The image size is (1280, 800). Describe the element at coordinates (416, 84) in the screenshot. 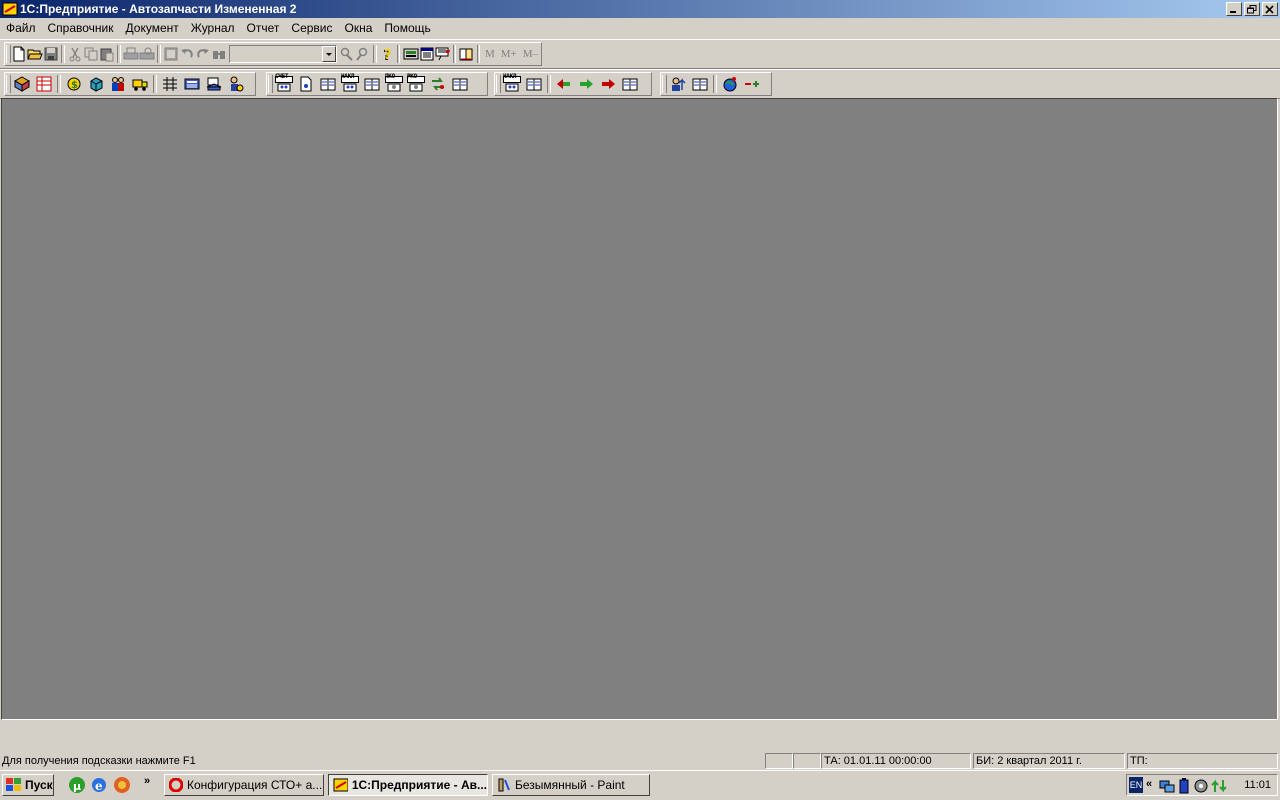

I see `cash-outflow-doc-icon: РКО` at that location.